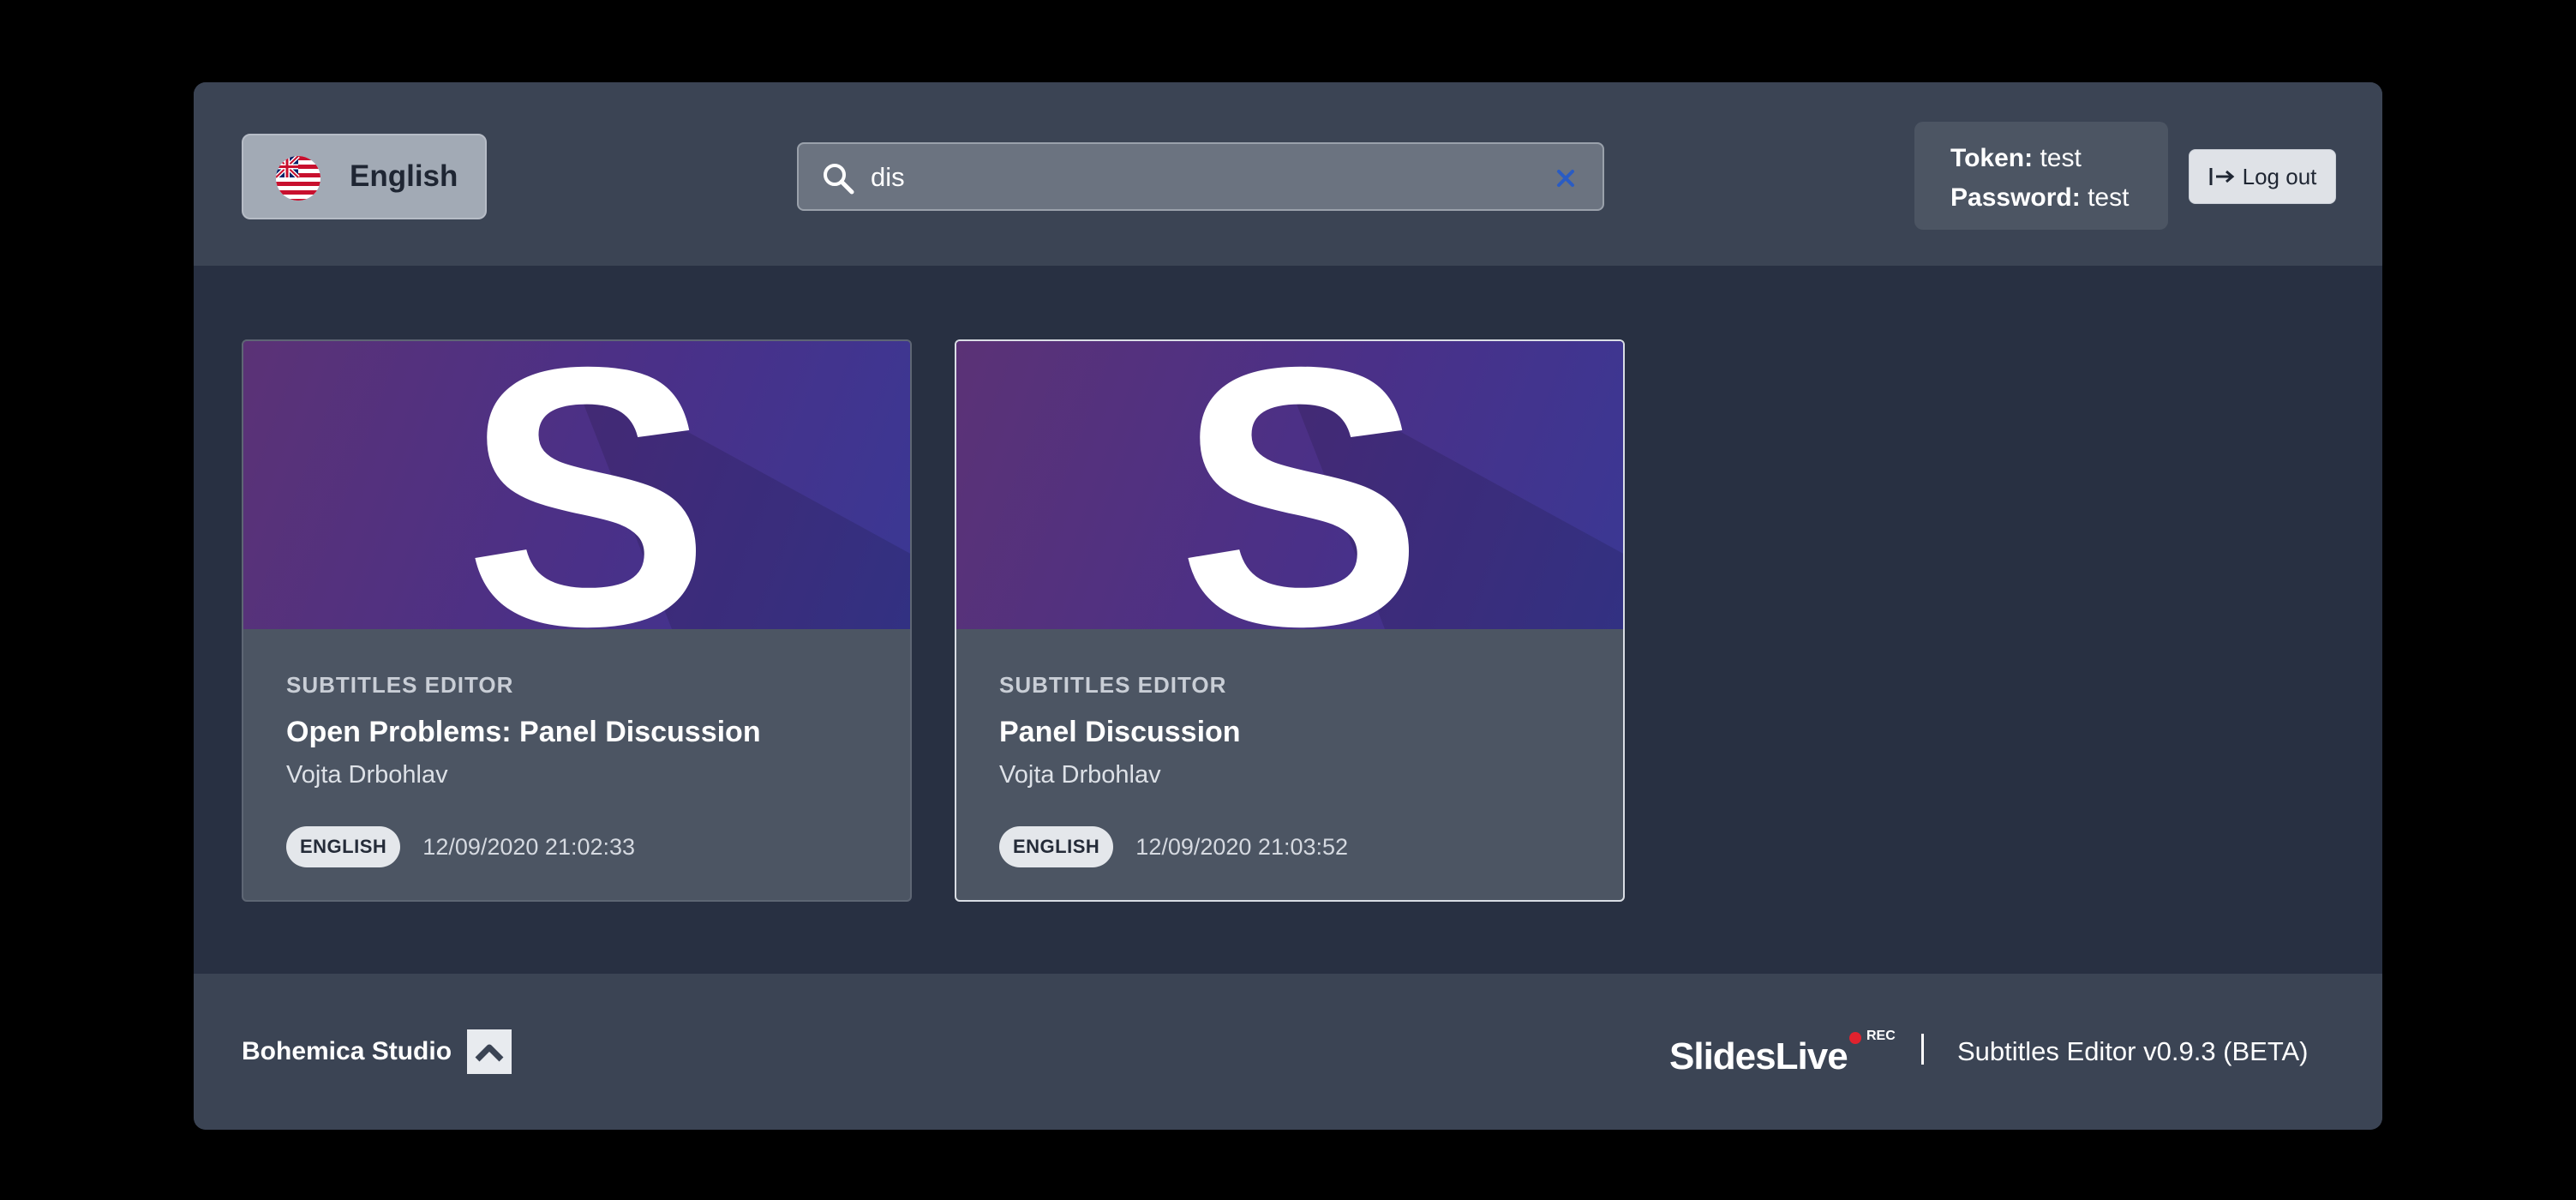  Describe the element at coordinates (529, 846) in the screenshot. I see `card-timestamp: 12/09/2020 21:02:33` at that location.